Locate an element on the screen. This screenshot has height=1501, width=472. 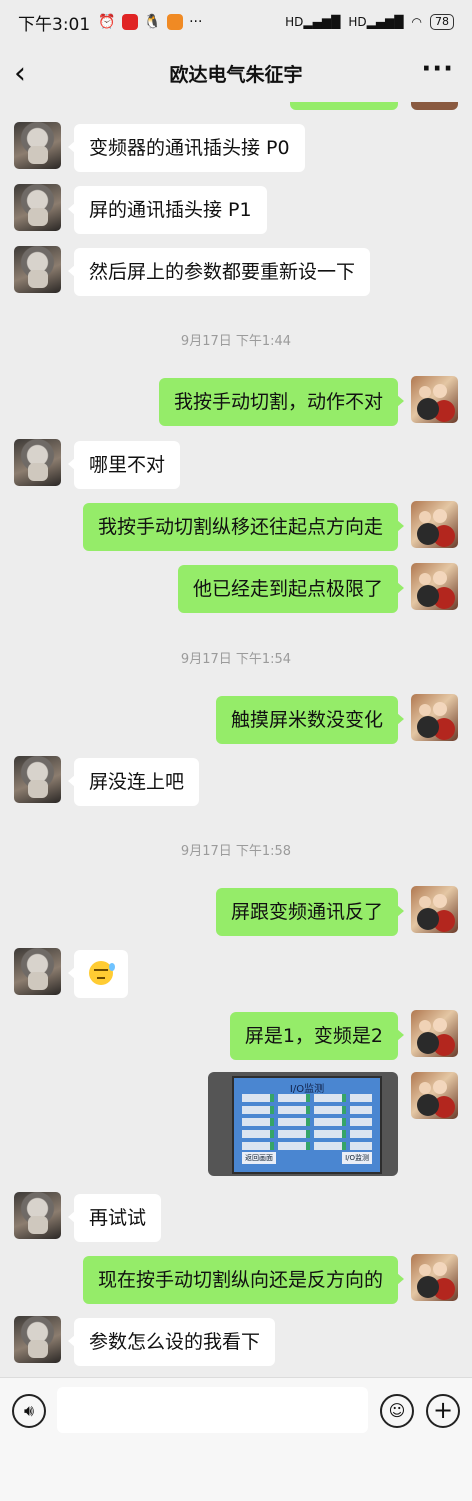
message-bubble-received: 然后屏上的参数都要重新设一下 is located at coordinates (219, 272).